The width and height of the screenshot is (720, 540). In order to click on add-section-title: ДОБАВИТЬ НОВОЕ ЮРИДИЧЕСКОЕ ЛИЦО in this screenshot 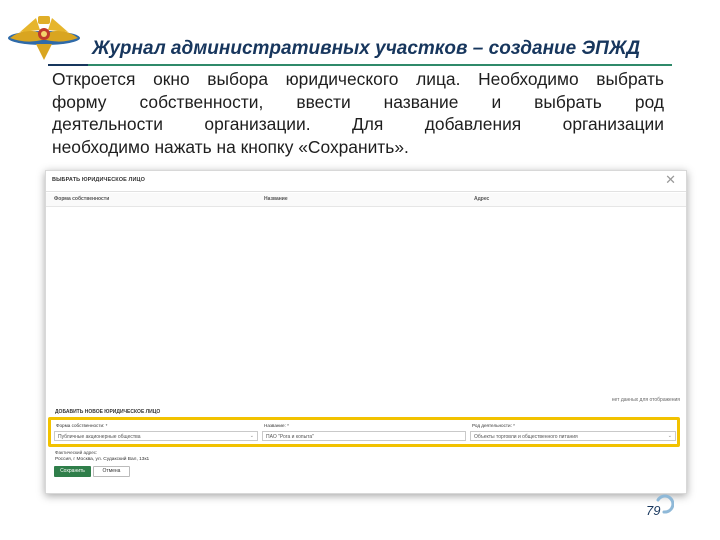, I will do `click(108, 412)`.